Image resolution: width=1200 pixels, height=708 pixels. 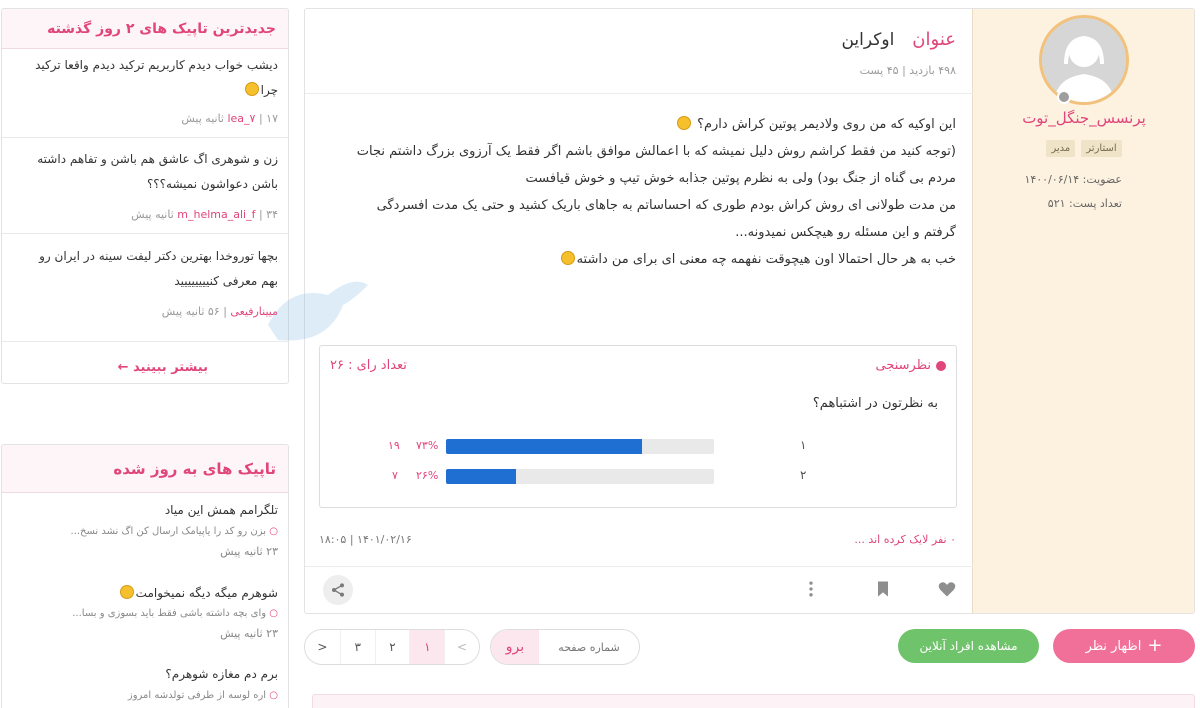 What do you see at coordinates (1102, 179) in the screenshot?
I see `member-since-label: عضویت:` at bounding box center [1102, 179].